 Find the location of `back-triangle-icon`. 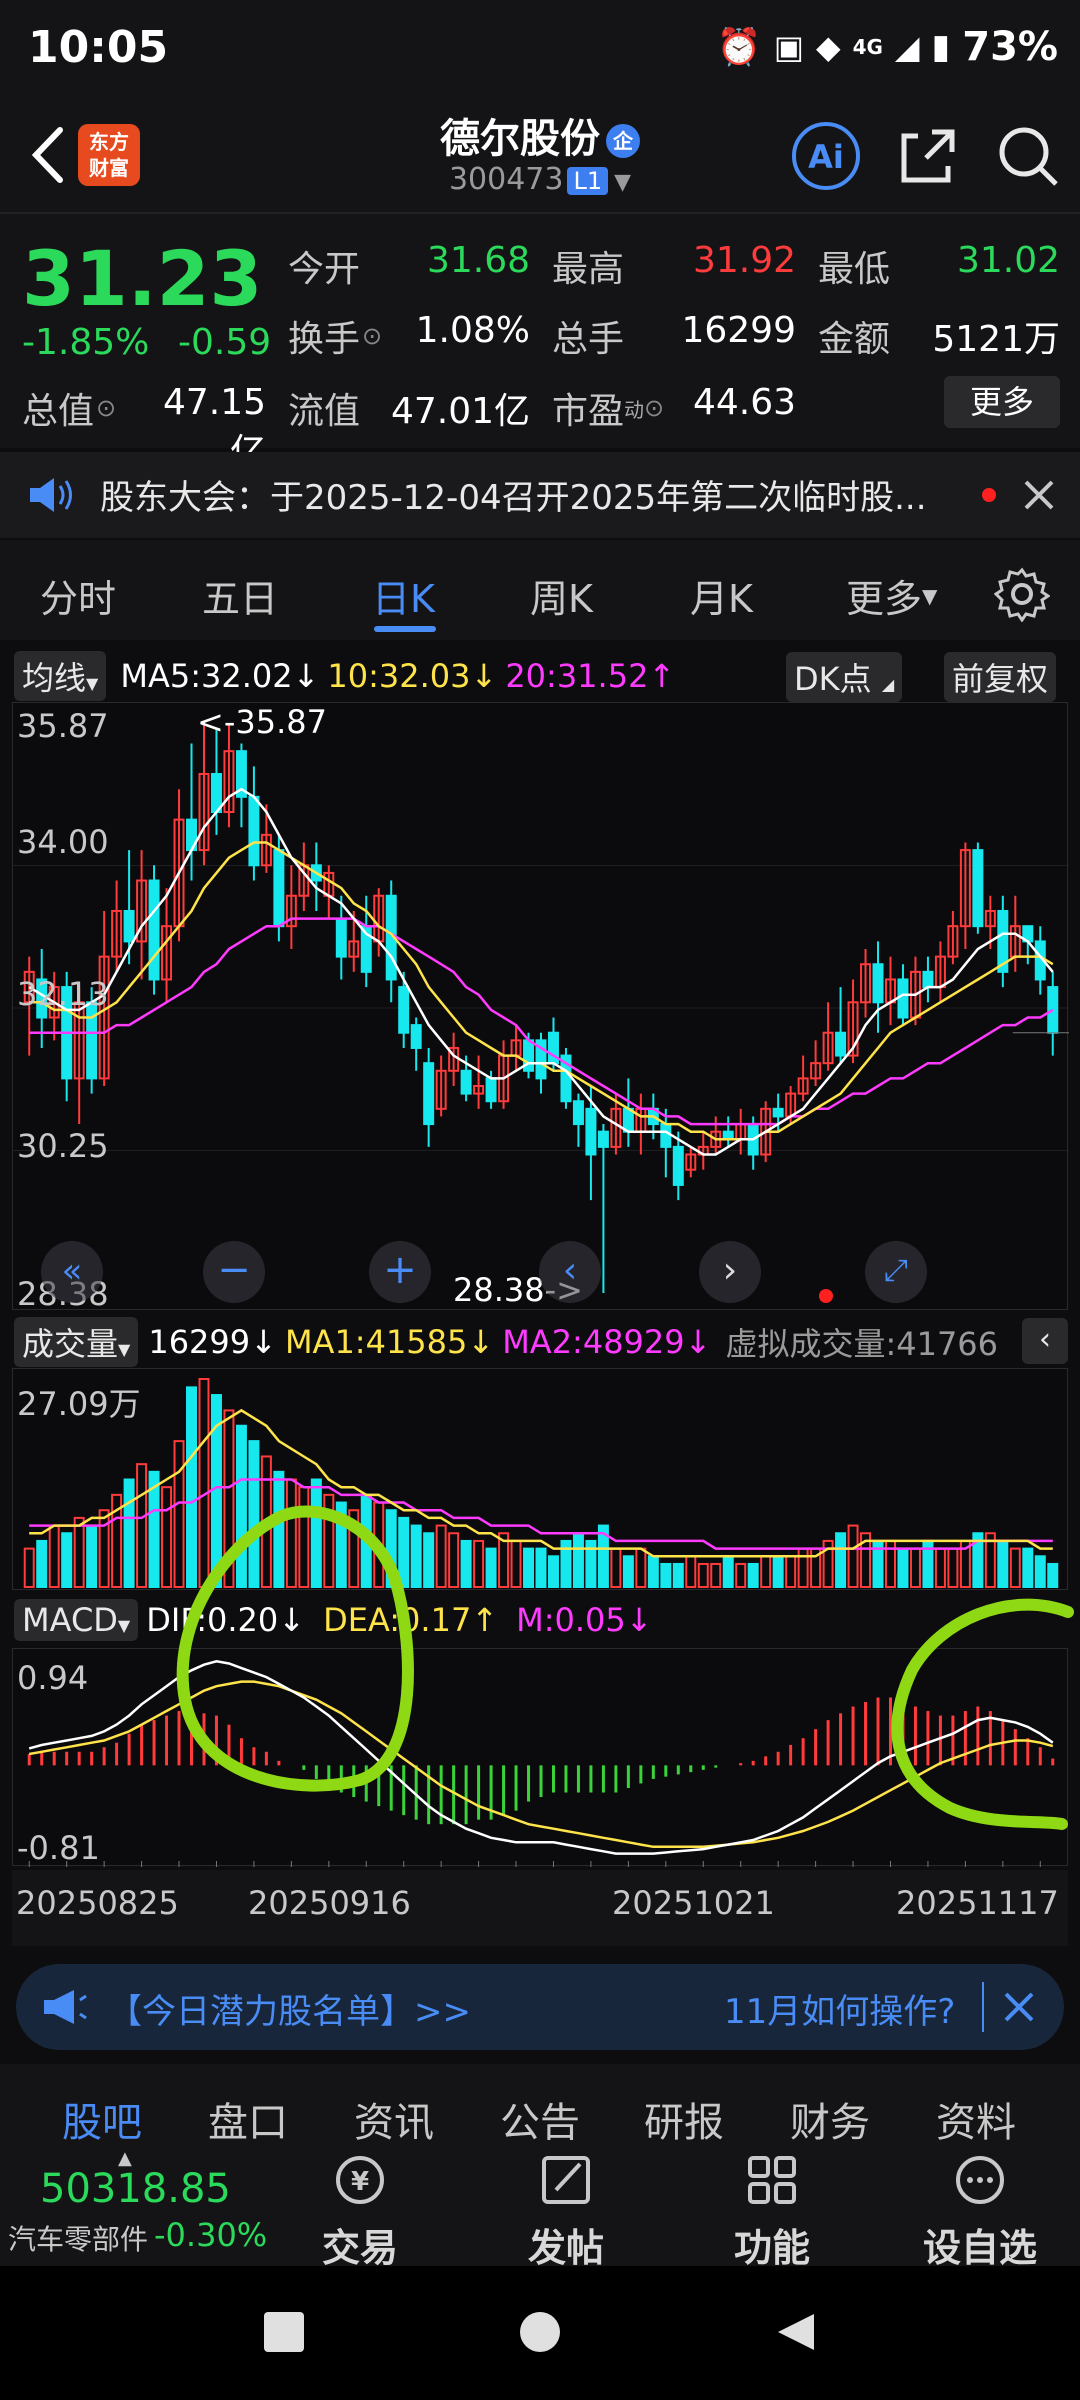

back-triangle-icon is located at coordinates (796, 2332).